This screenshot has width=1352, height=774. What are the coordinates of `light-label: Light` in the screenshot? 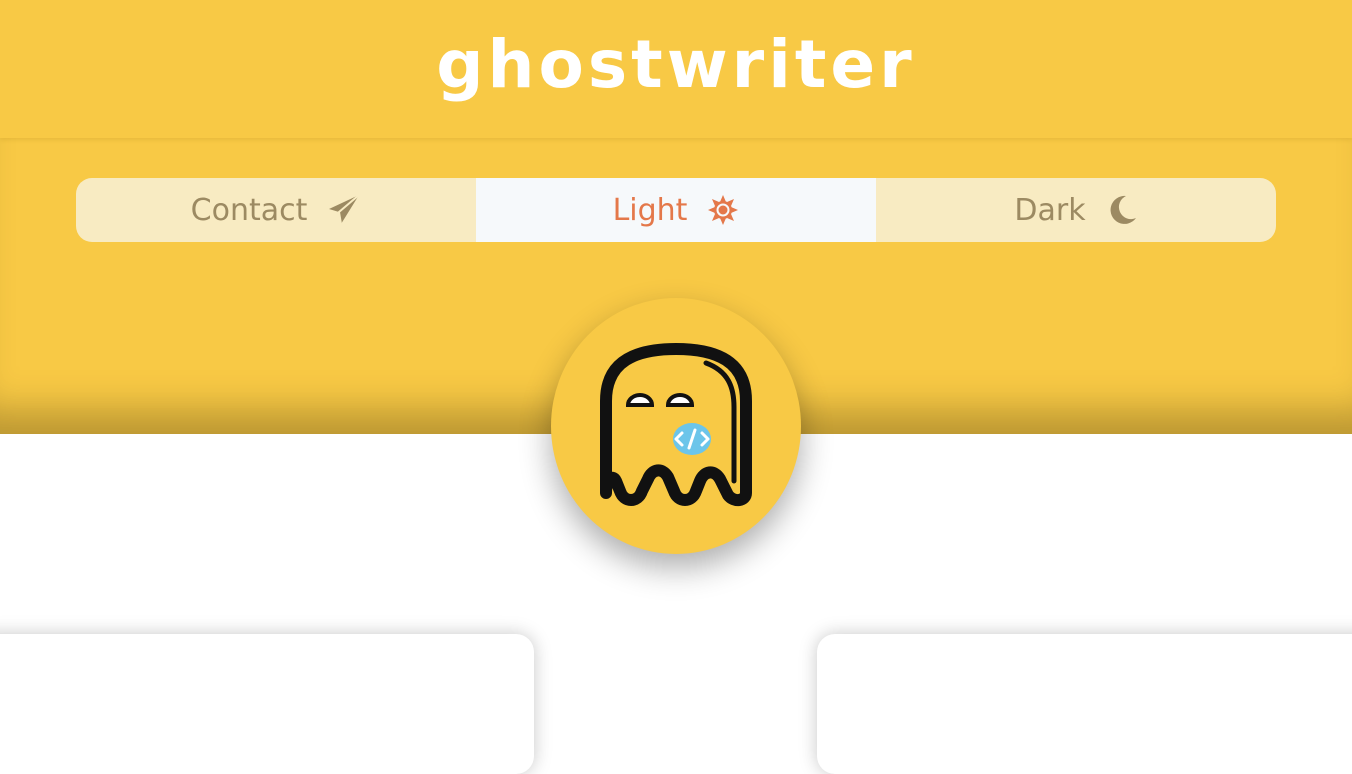 It's located at (650, 210).